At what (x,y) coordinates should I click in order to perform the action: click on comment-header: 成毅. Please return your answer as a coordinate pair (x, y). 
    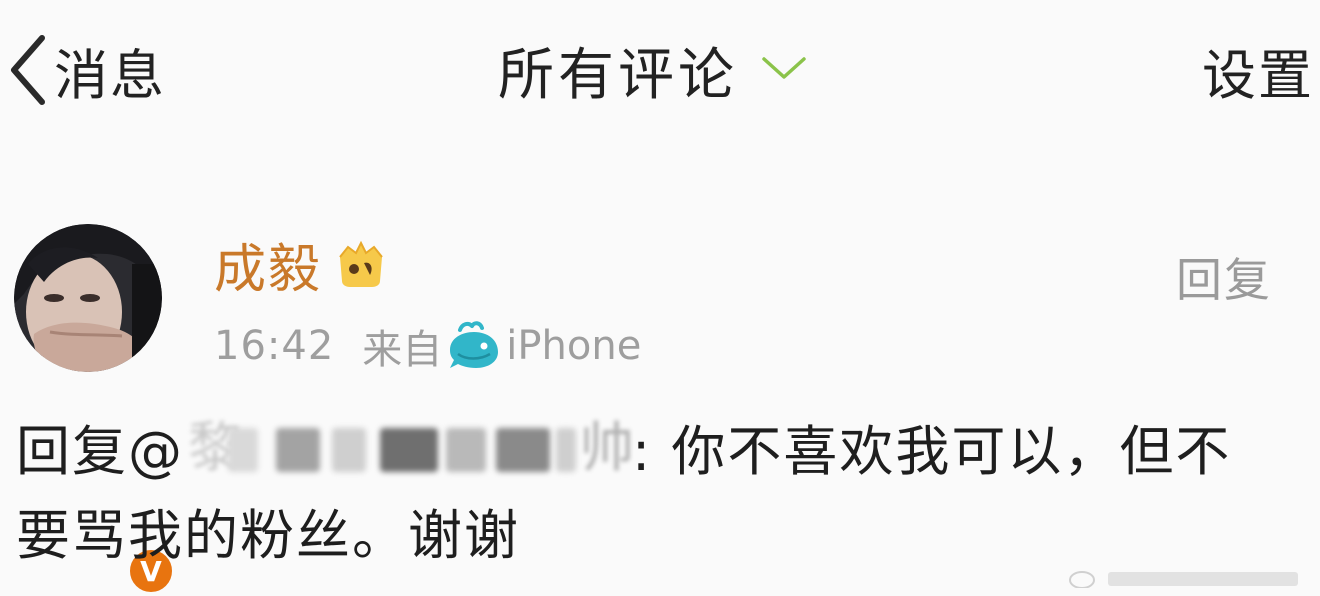
    Looking at the image, I should click on (301, 266).